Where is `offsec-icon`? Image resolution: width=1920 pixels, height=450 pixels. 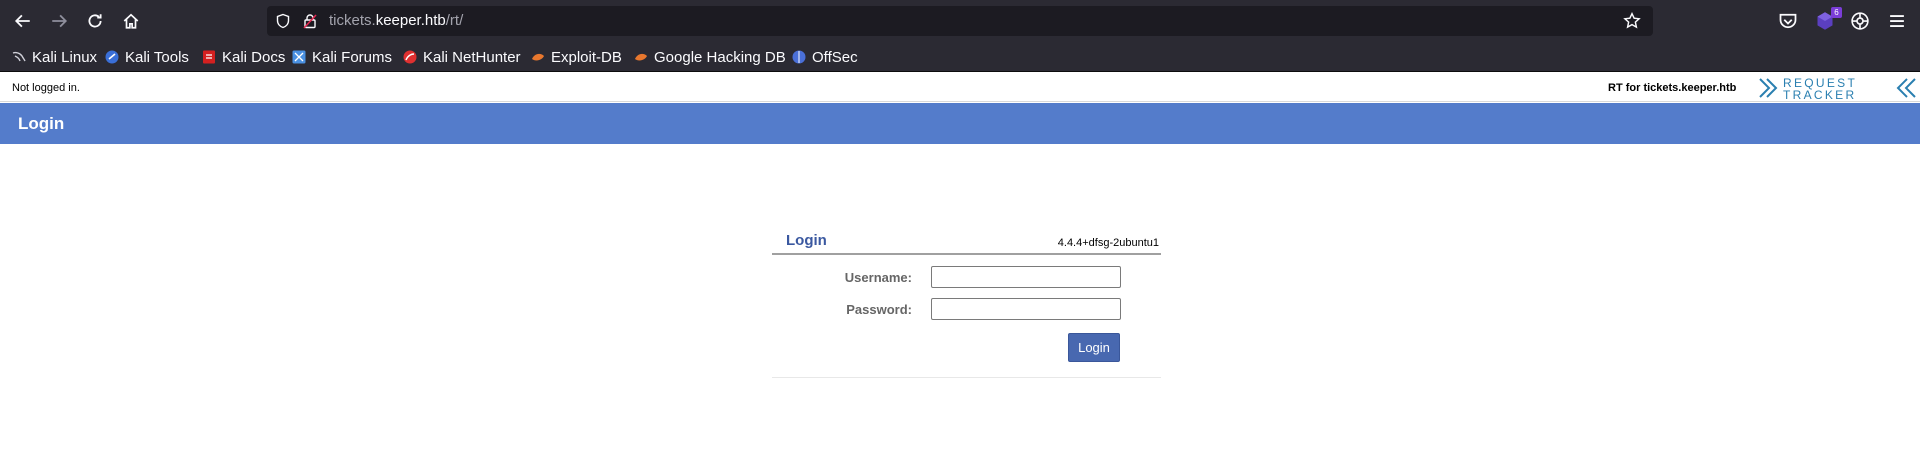 offsec-icon is located at coordinates (799, 57).